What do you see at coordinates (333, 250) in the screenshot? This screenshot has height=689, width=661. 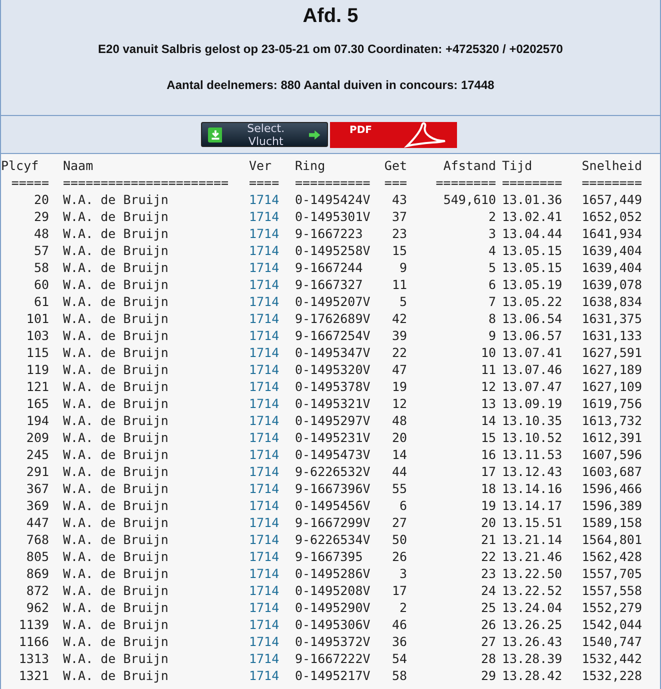 I see `ring-cell-text: 0-1495258V` at bounding box center [333, 250].